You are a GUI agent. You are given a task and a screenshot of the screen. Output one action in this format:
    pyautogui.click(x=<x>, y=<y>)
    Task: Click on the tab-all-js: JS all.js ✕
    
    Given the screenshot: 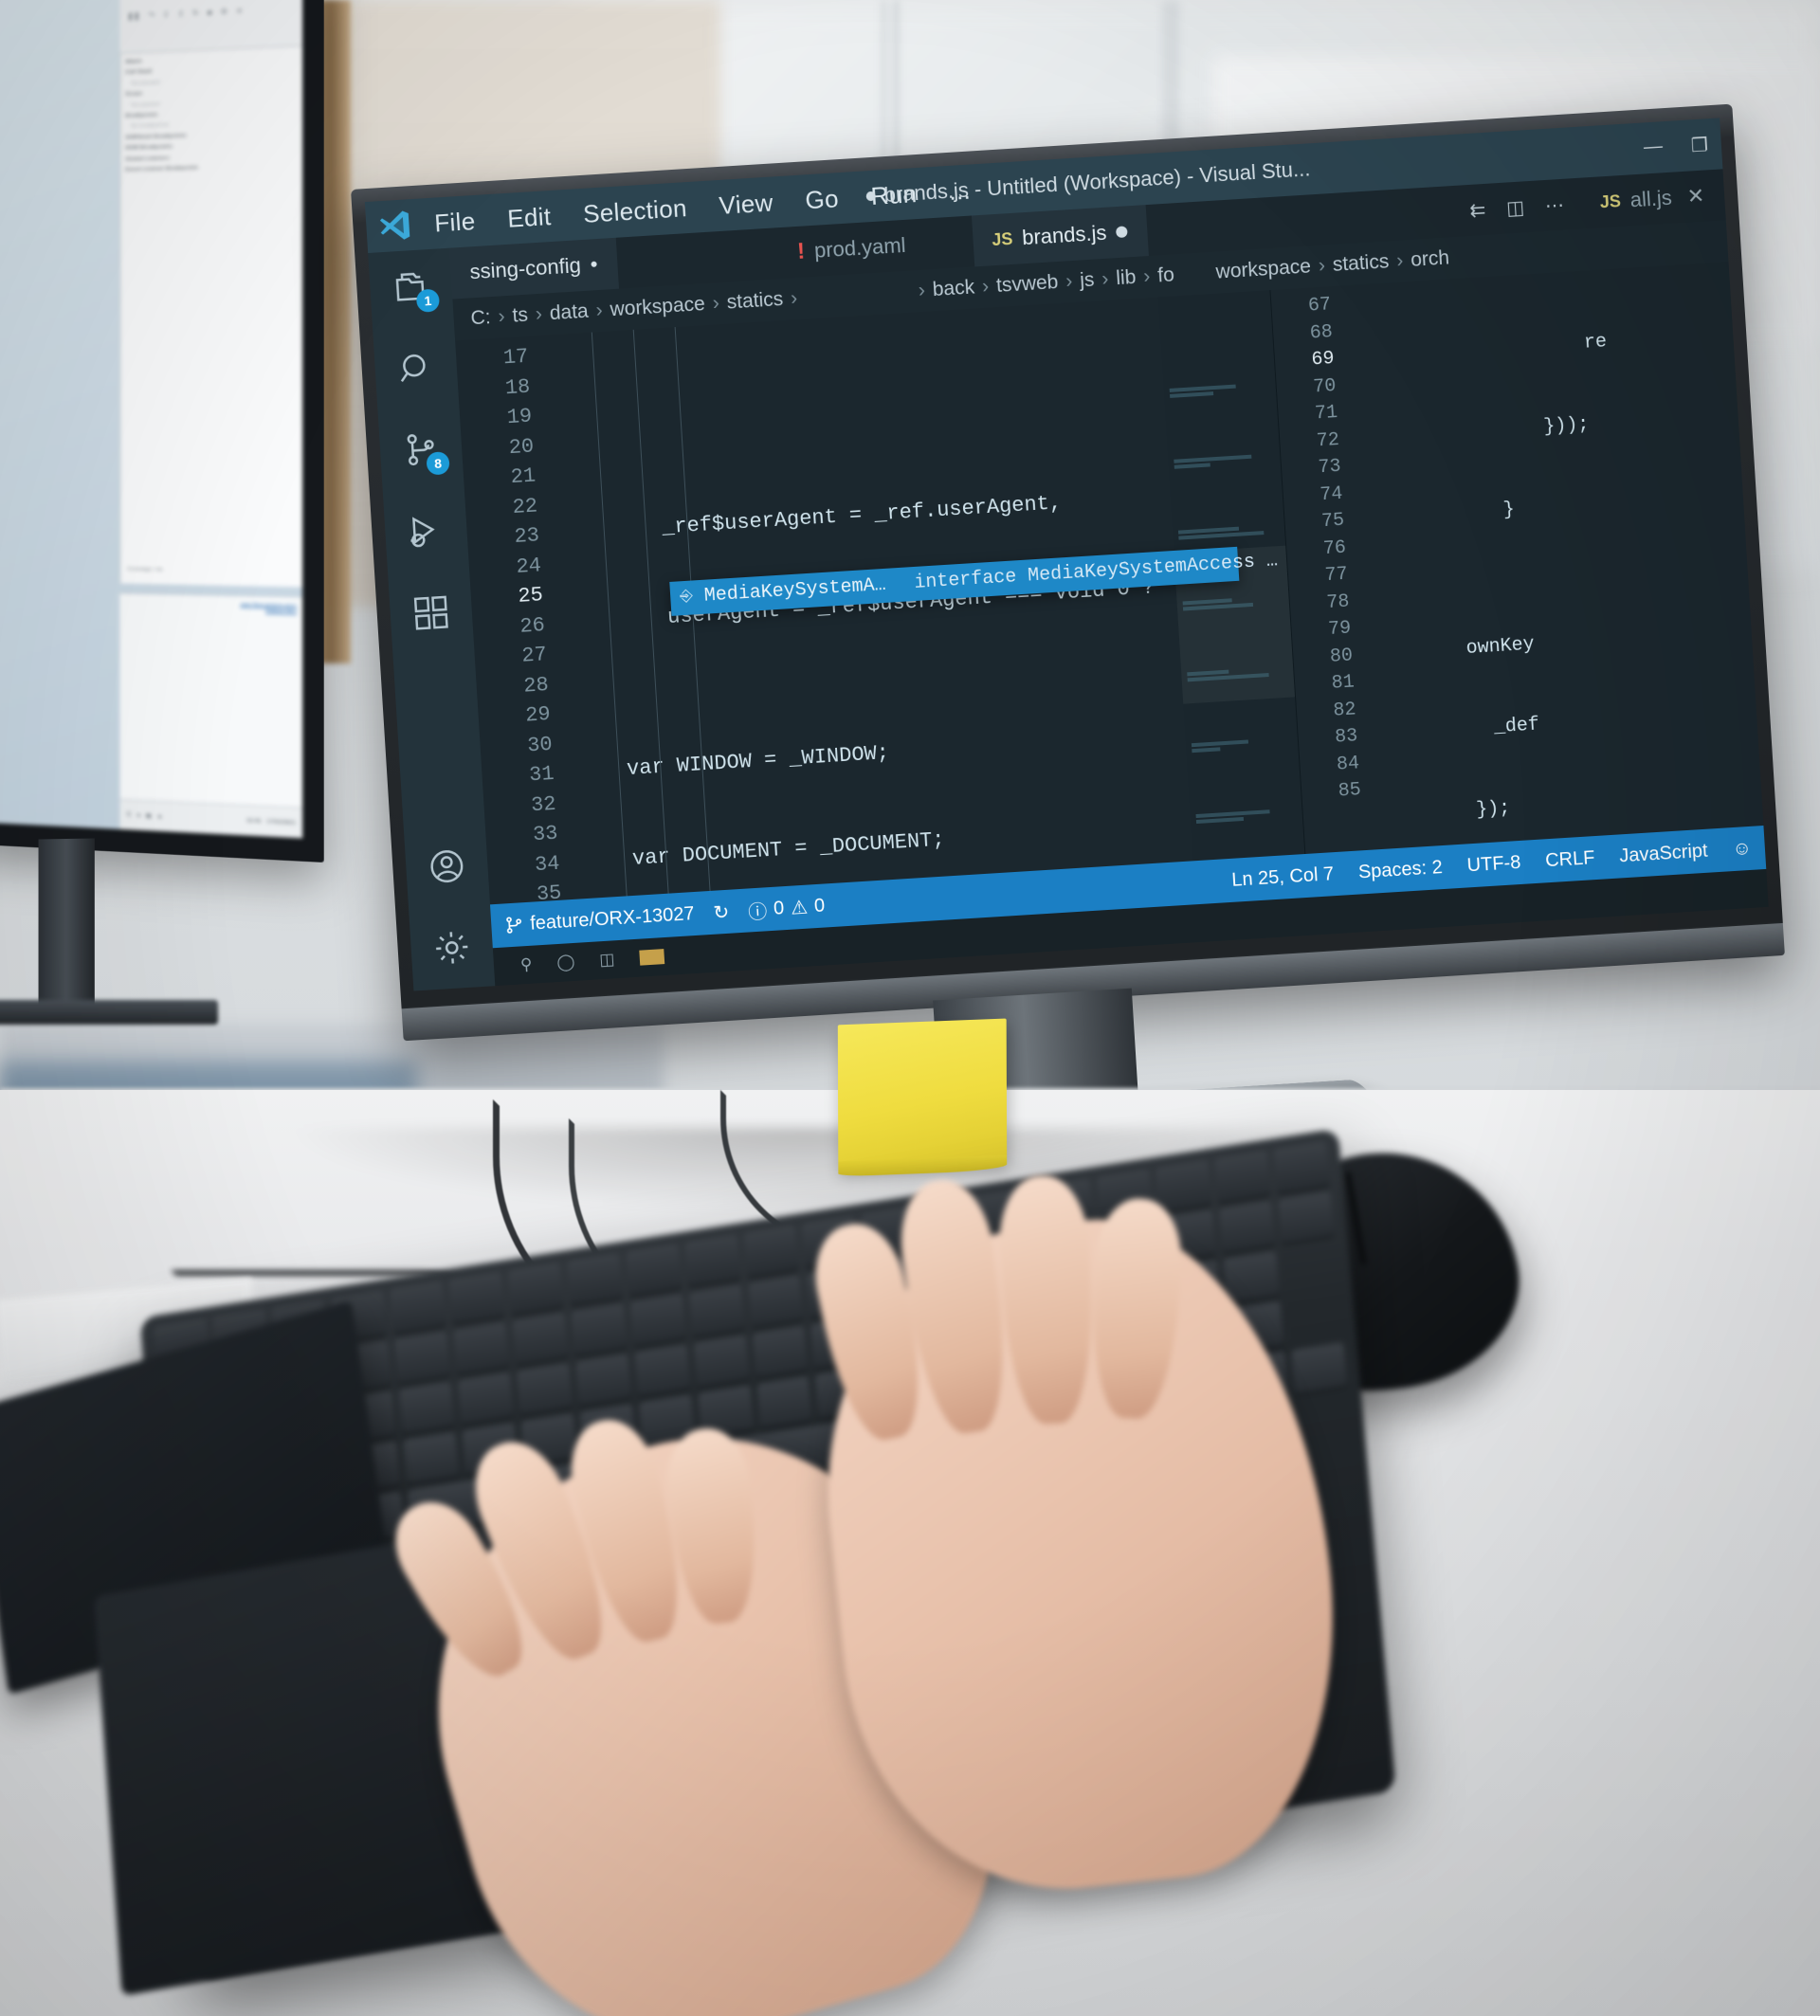 What is the action you would take?
    pyautogui.click(x=1652, y=199)
    